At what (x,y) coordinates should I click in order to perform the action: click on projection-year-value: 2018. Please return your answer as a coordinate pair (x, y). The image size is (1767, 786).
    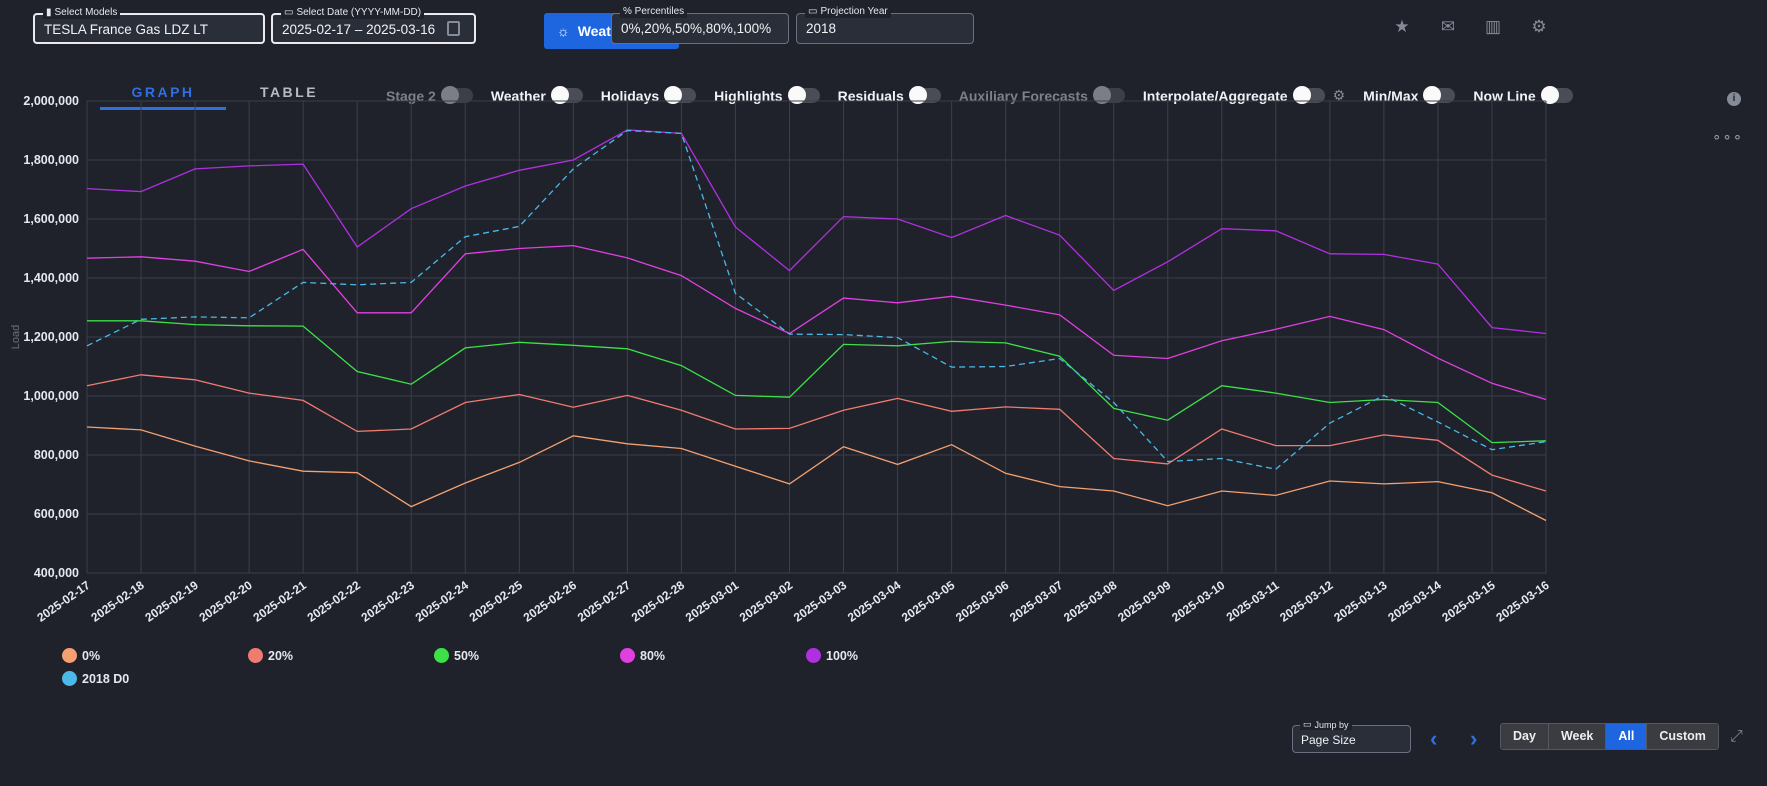
    Looking at the image, I should click on (821, 28).